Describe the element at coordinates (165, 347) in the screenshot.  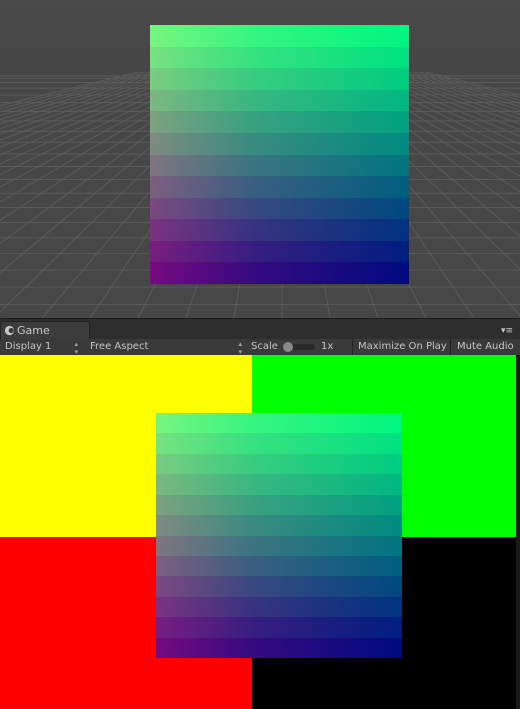
I see `aspect-dropdown: Free Aspect ▴ ▾` at that location.